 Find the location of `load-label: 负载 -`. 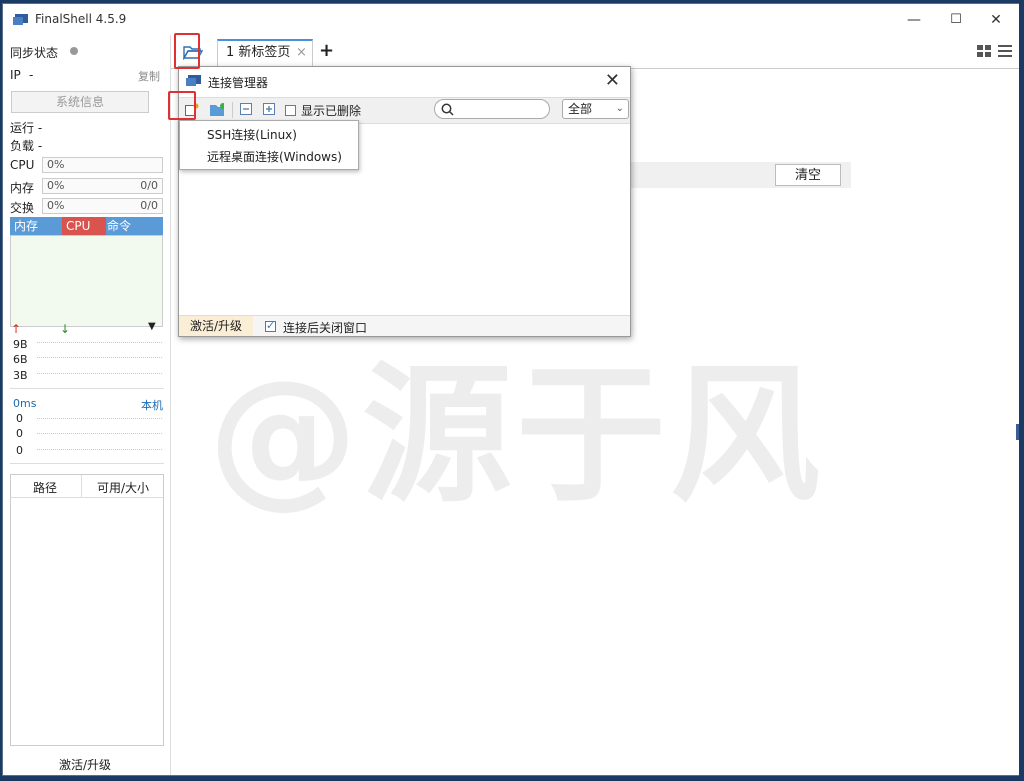

load-label: 负载 - is located at coordinates (26, 146).